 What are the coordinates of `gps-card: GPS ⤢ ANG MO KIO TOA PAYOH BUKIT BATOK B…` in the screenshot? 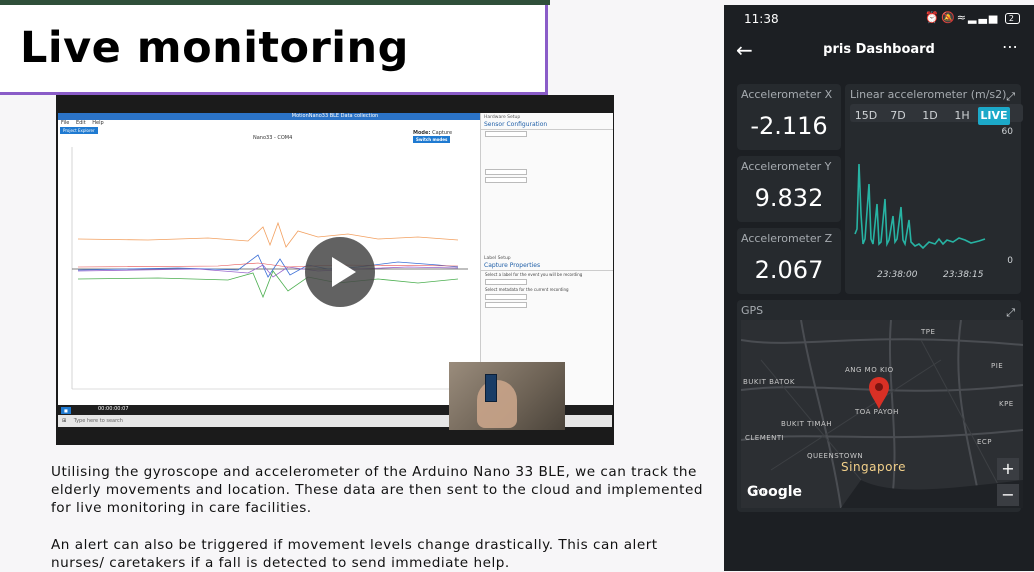 It's located at (880, 406).